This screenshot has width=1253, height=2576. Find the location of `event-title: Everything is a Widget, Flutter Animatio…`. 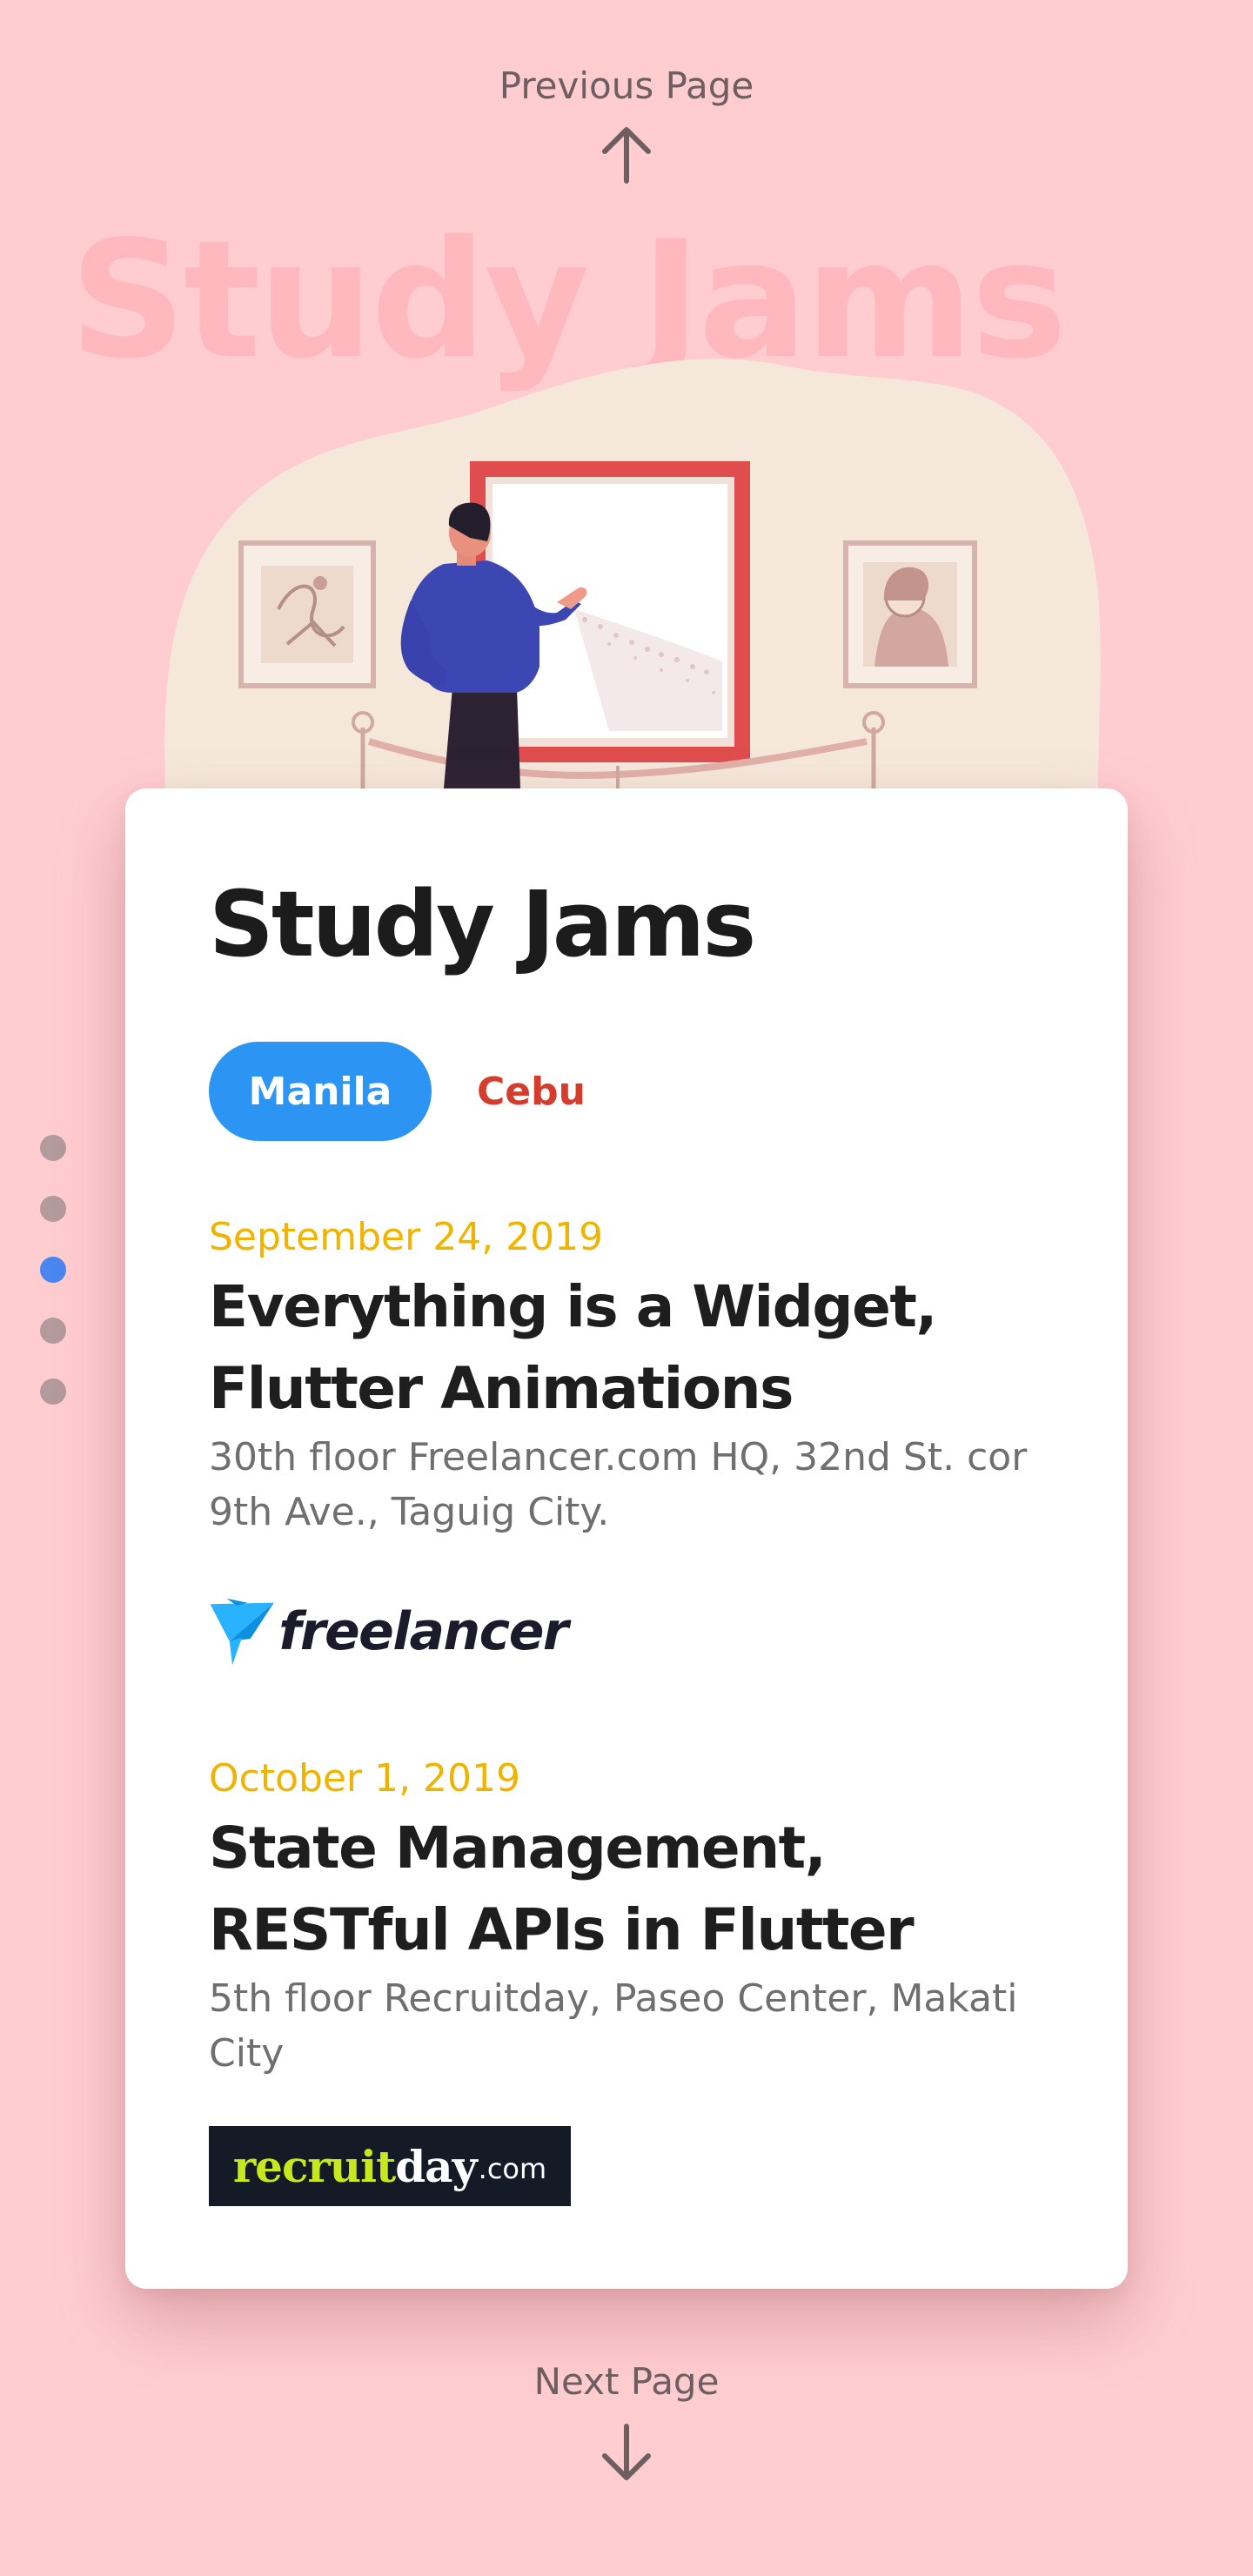

event-title: Everything is a Widget, Flutter Animatio… is located at coordinates (573, 1347).